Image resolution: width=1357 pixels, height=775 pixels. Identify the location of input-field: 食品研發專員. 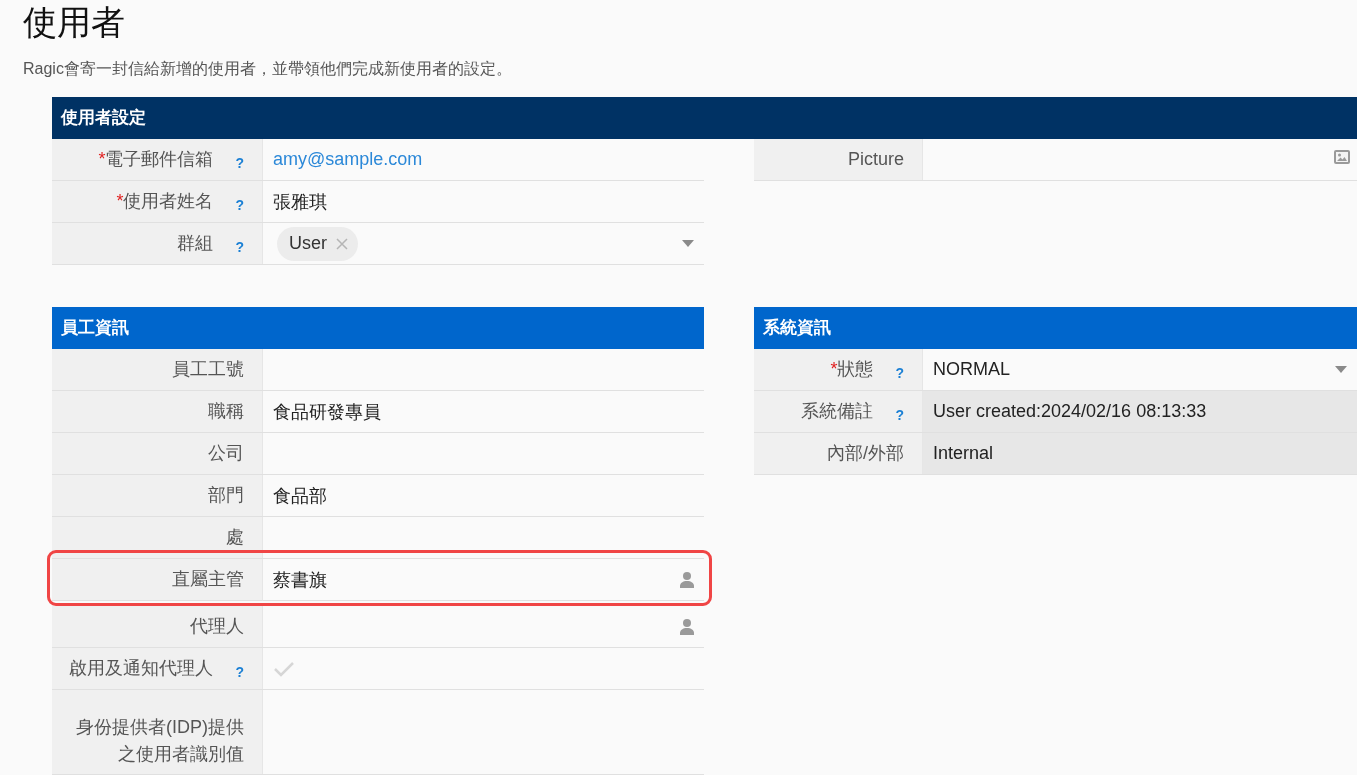
(483, 411).